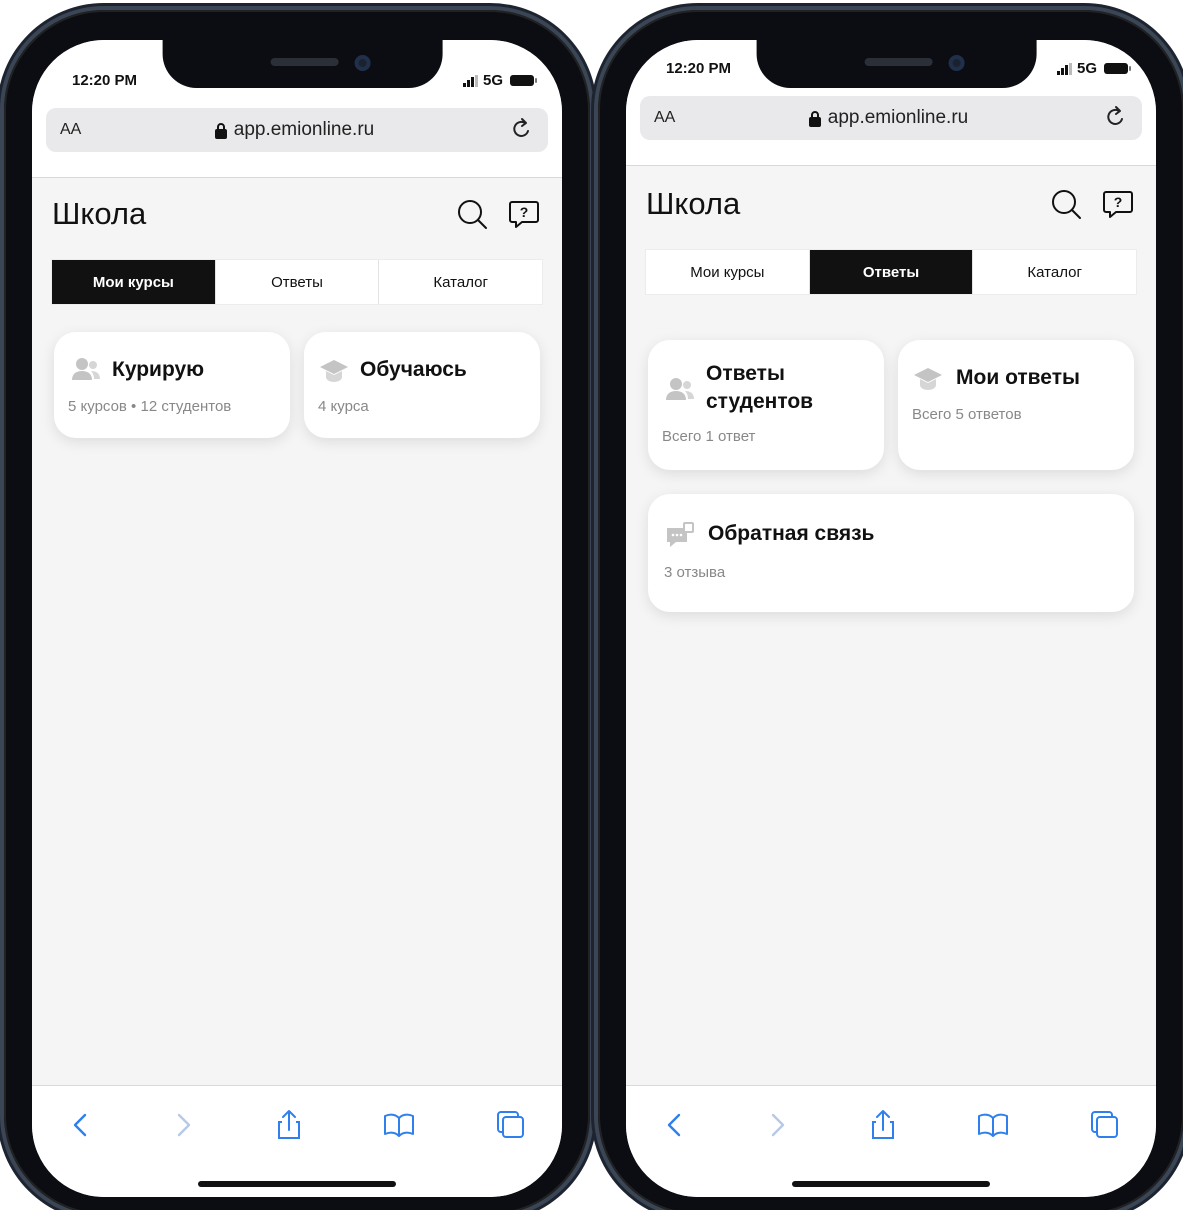 This screenshot has height=1210, width=1183. Describe the element at coordinates (1016, 405) in the screenshot. I see `card-my-answers: Мои ответы Всего 5 ответов` at that location.